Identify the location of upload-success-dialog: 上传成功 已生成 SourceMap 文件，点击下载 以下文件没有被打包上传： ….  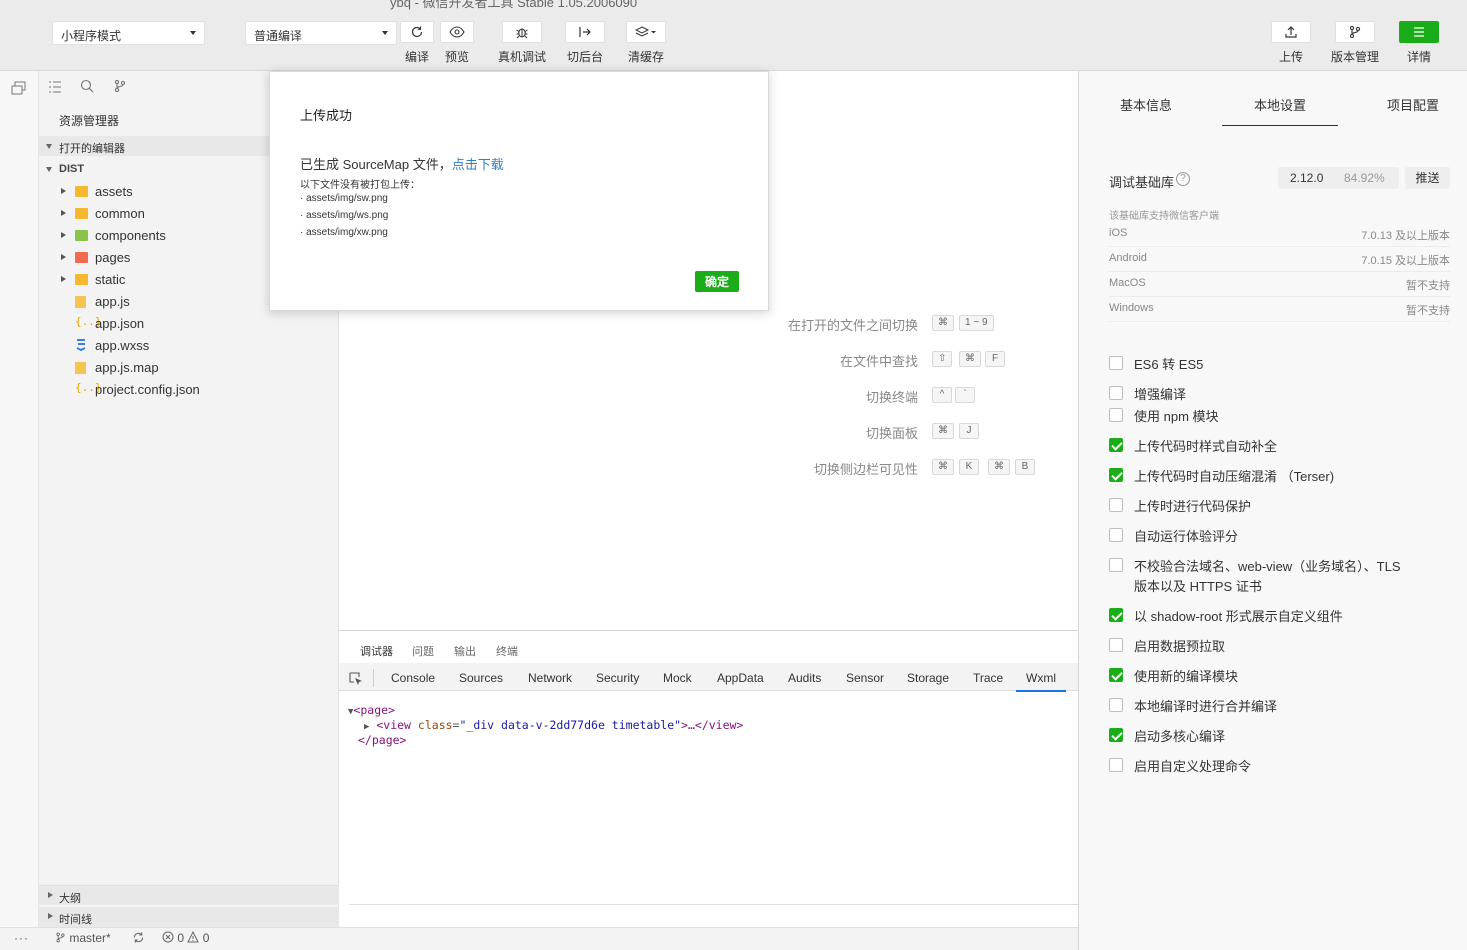
(519, 191).